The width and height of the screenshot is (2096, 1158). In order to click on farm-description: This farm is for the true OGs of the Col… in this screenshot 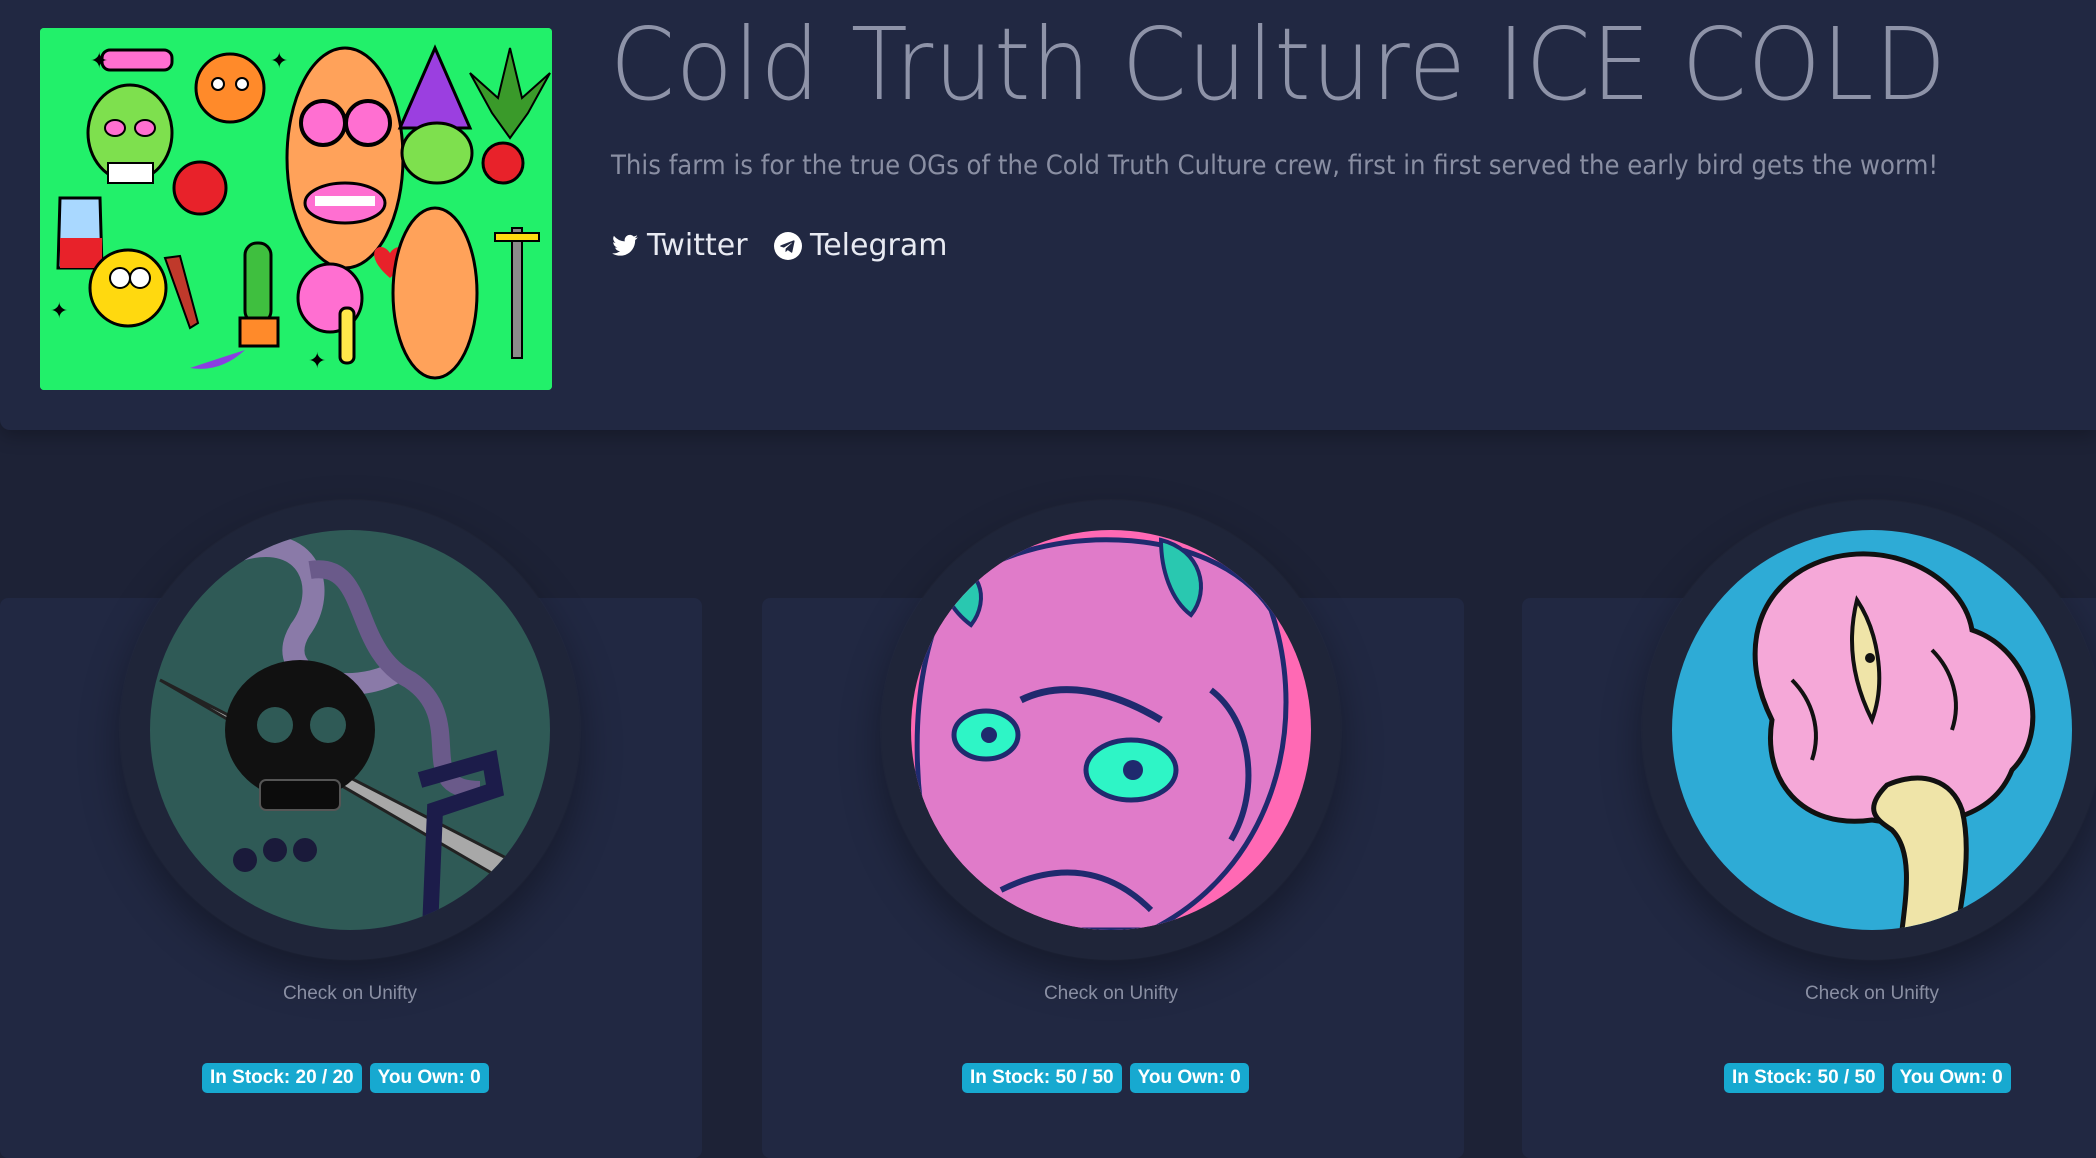, I will do `click(1275, 165)`.